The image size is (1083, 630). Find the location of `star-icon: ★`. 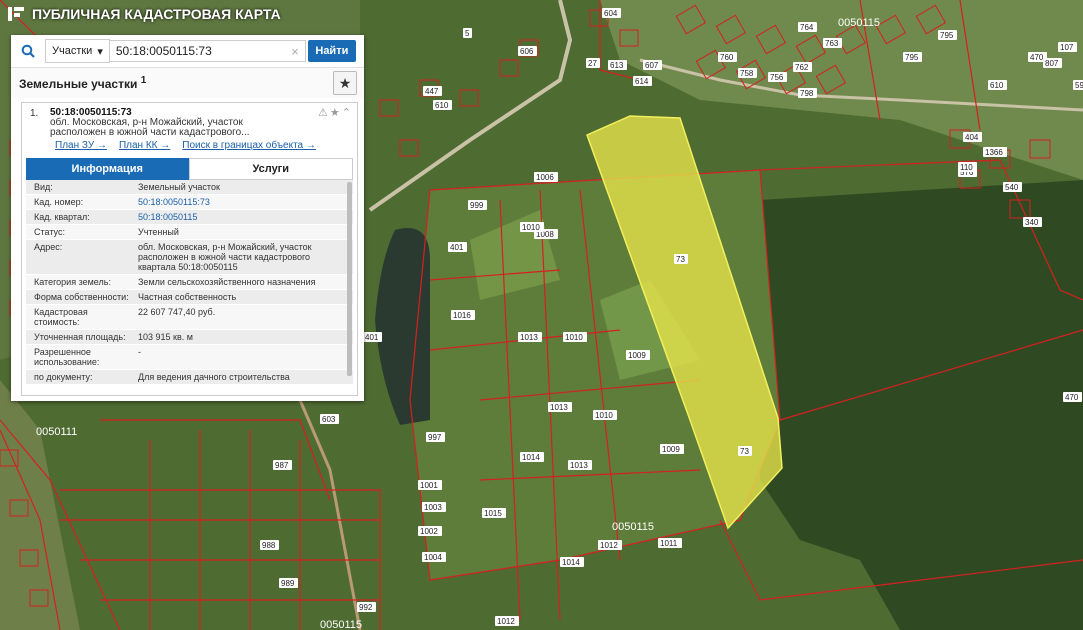

star-icon: ★ is located at coordinates (345, 82).